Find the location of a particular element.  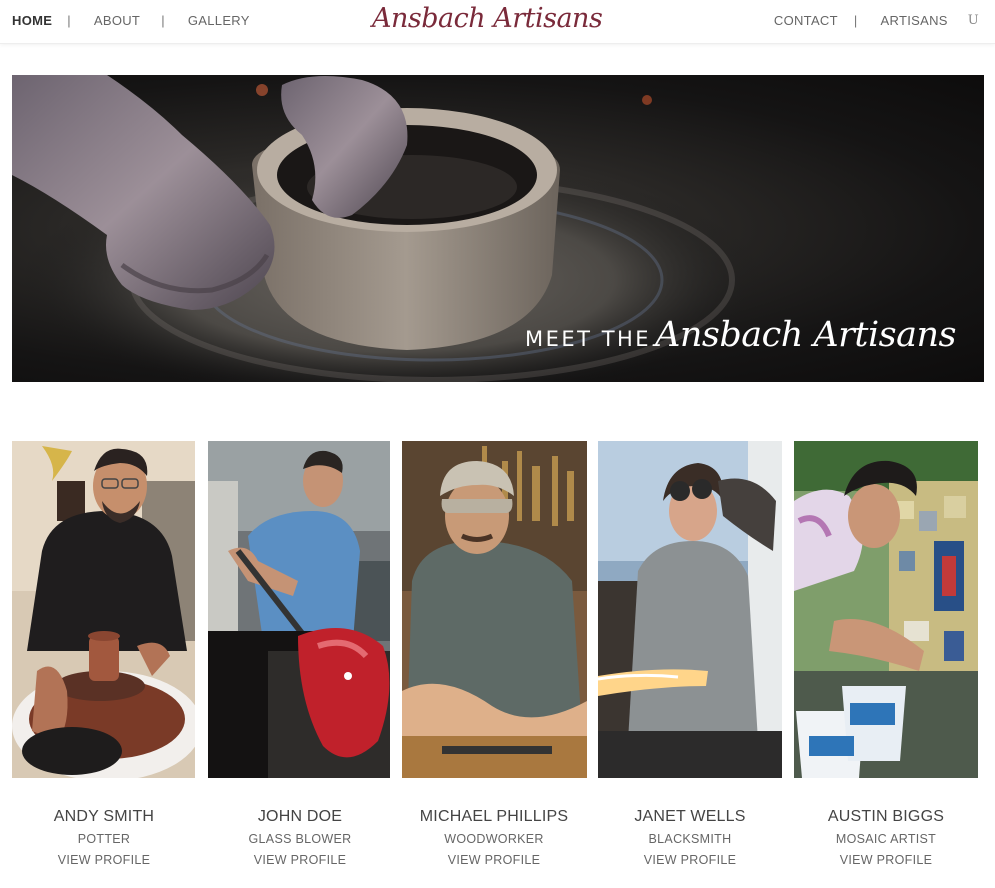

nav-about-link: ABOUT is located at coordinates (117, 20).